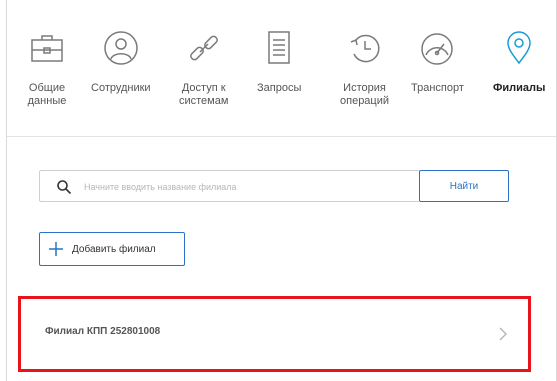  I want to click on nav-label: Транспорт, so click(437, 88).